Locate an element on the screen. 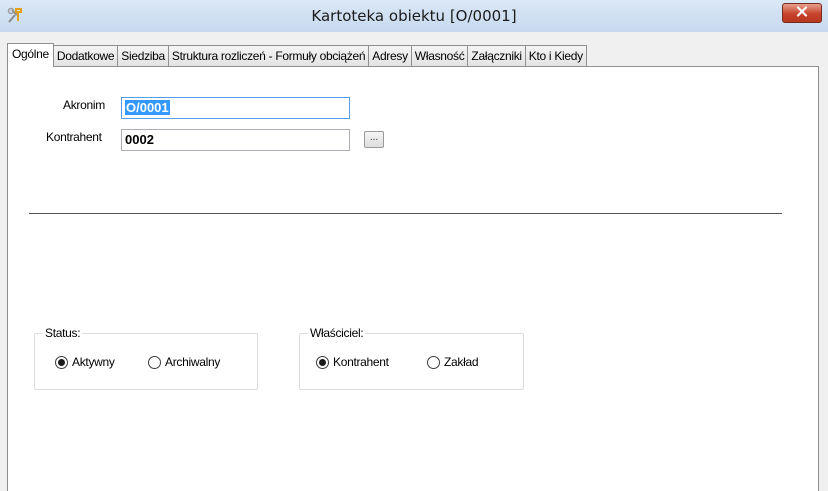 The width and height of the screenshot is (828, 491). kontrahent-value: 0002 is located at coordinates (139, 139).